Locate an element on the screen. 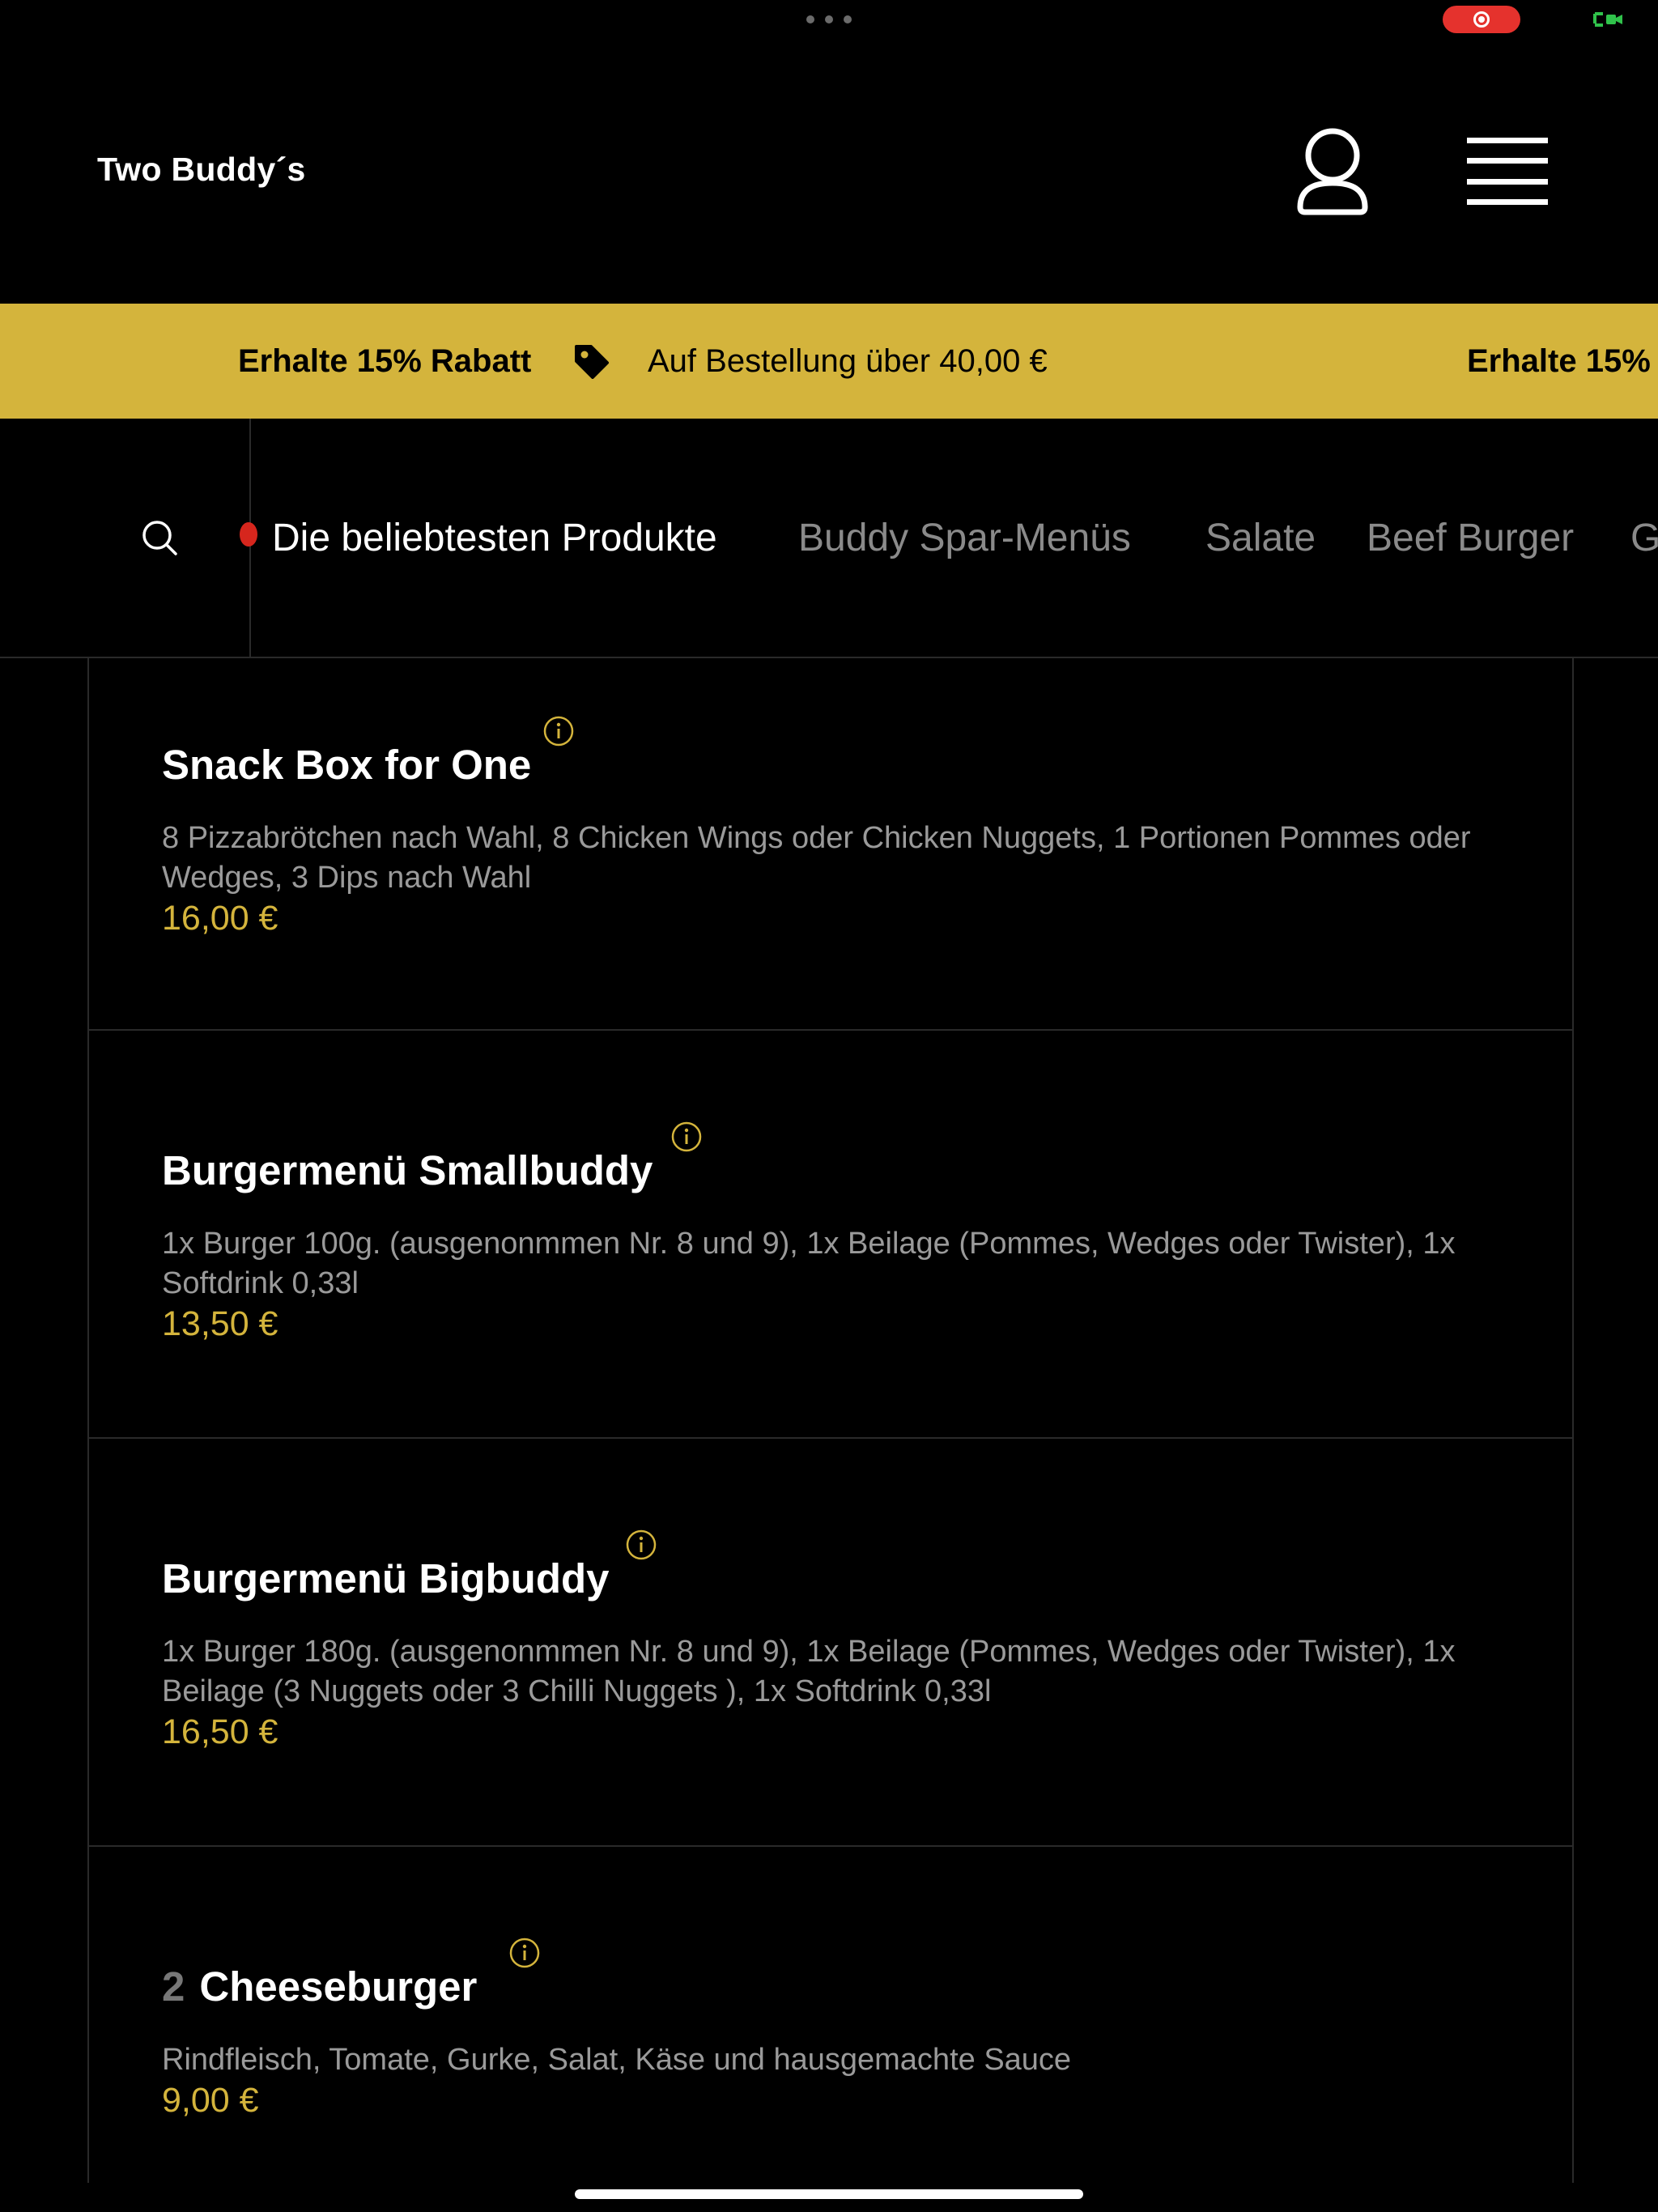 The width and height of the screenshot is (1658, 2212). multitasking-dots-icon is located at coordinates (829, 19).